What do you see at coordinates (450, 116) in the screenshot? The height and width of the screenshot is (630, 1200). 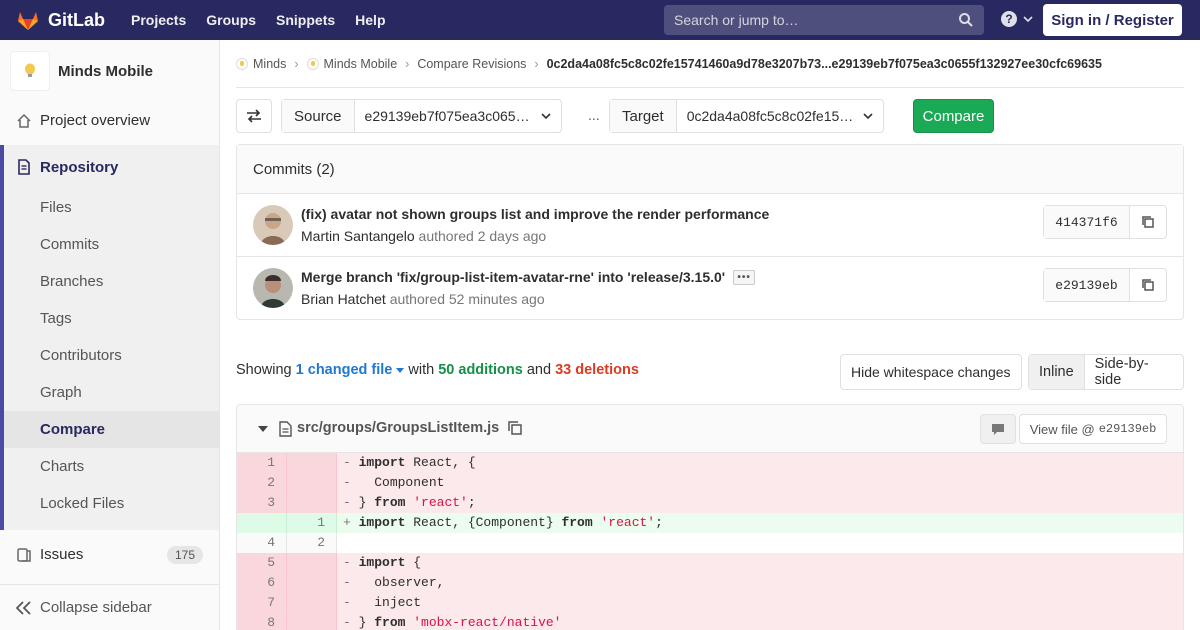 I see `source-sha: e29139eb7f075ea3c0655f132927ee30cfc69635` at bounding box center [450, 116].